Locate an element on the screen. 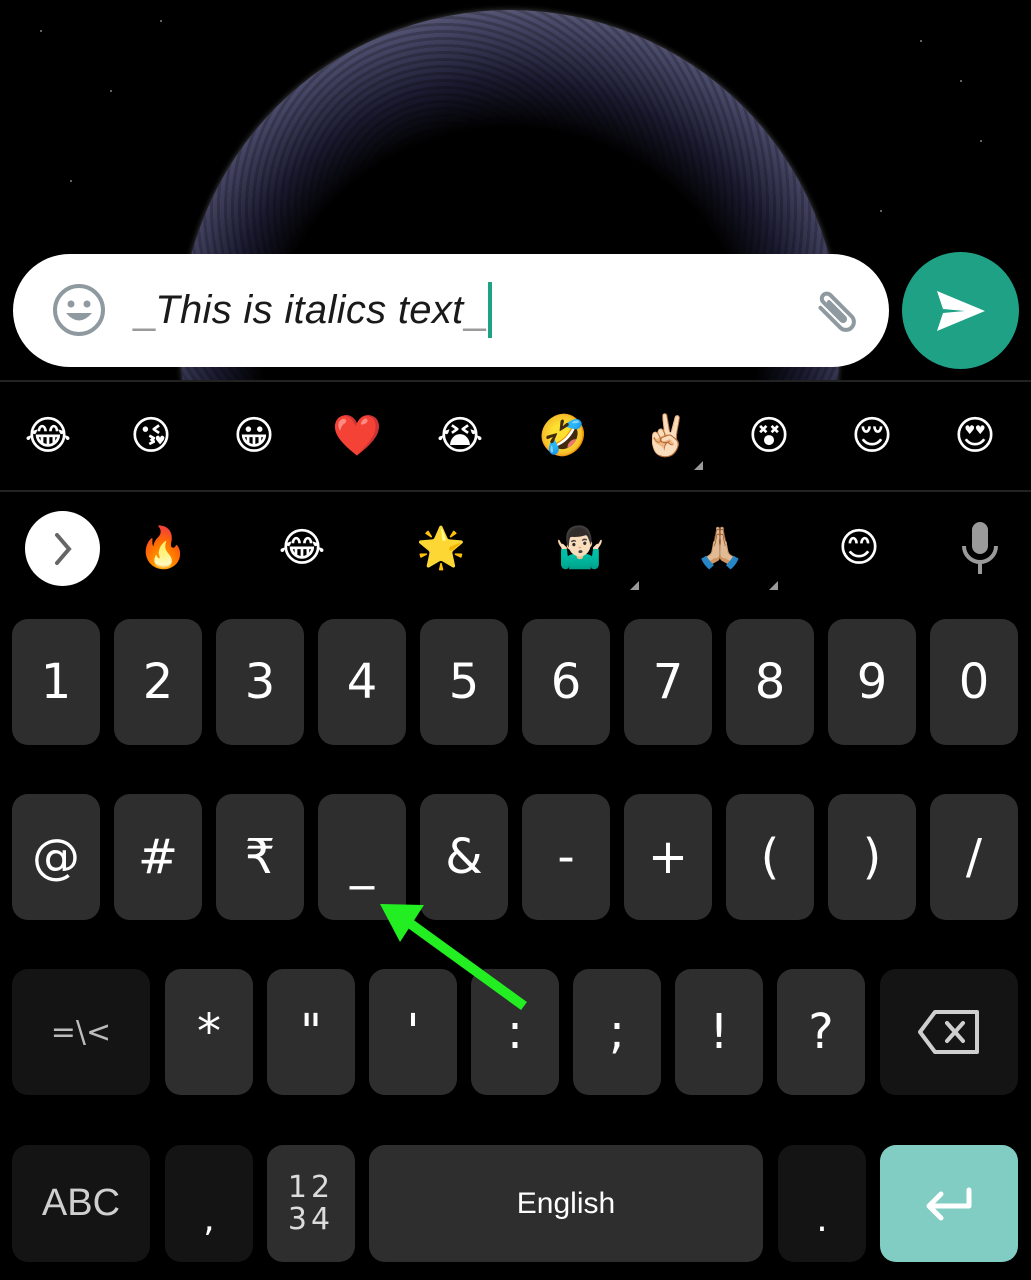  key-6: 6 is located at coordinates (566, 682).